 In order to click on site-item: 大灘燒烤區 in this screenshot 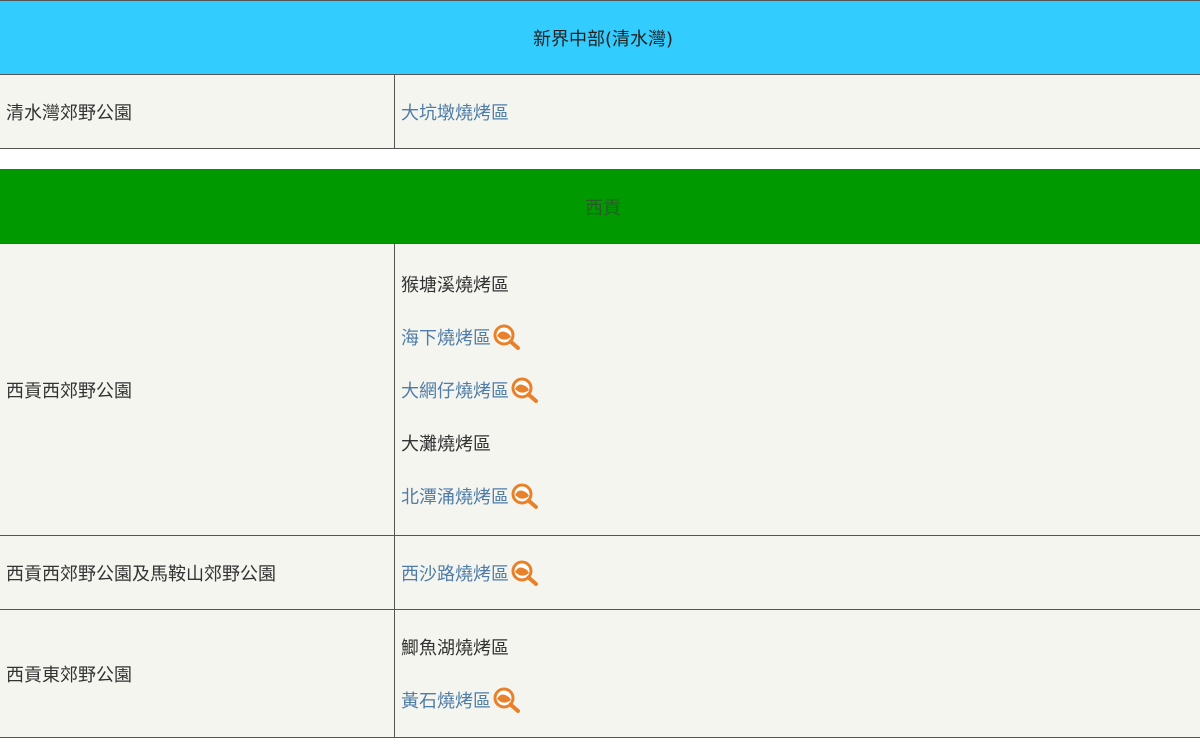, I will do `click(800, 442)`.